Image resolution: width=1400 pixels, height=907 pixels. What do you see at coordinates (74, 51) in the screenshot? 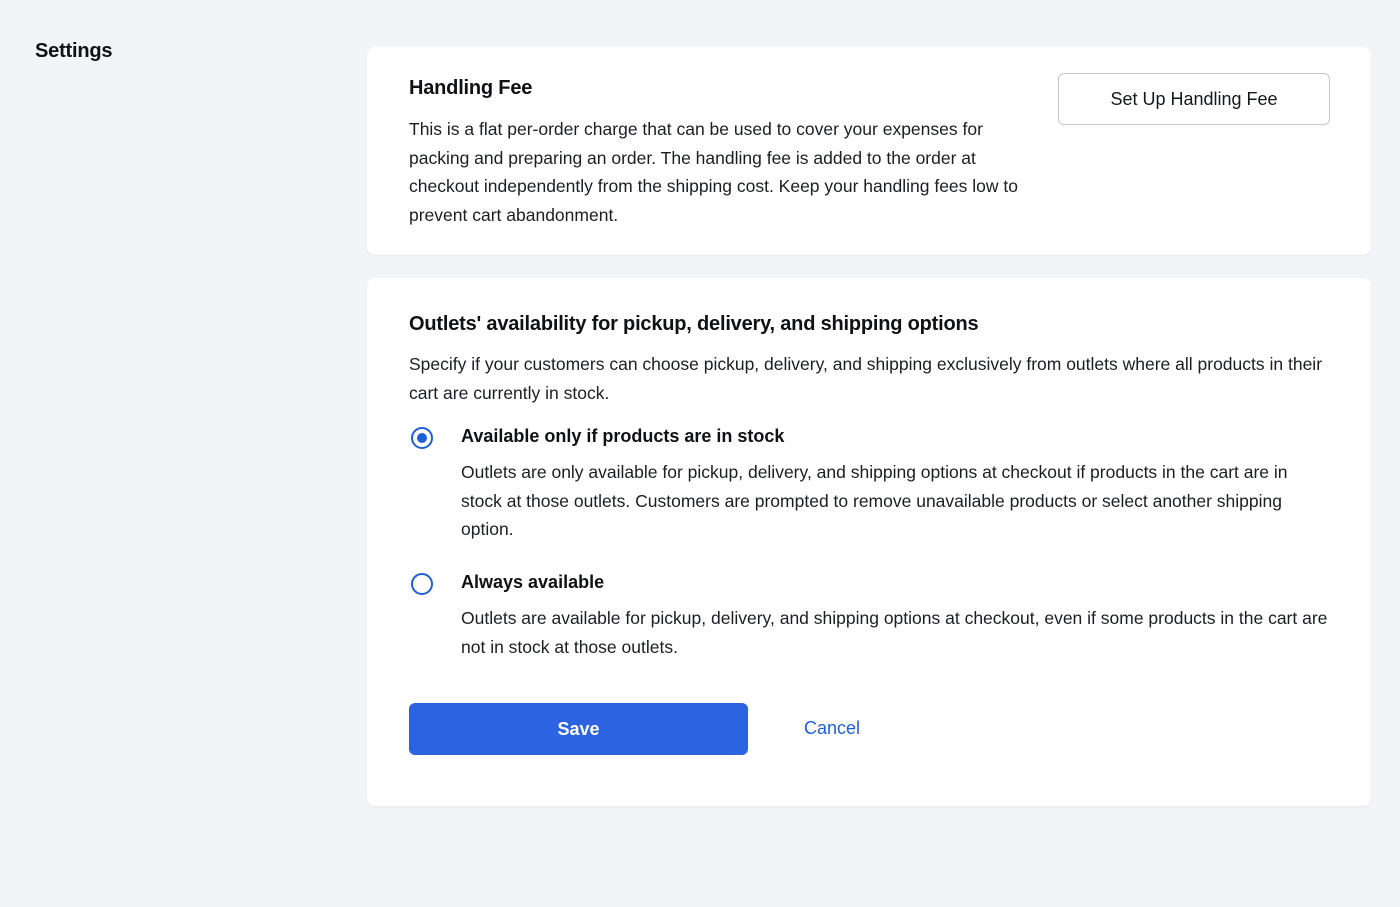
I see `page-title: Settings` at bounding box center [74, 51].